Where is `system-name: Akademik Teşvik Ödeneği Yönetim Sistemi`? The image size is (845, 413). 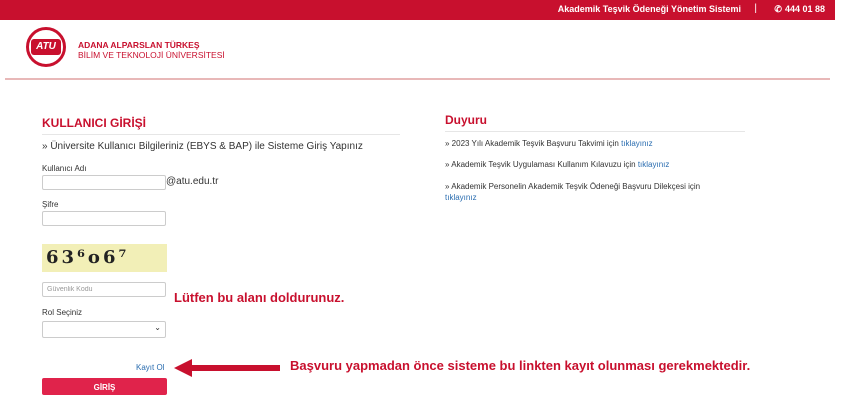 system-name: Akademik Teşvik Ödeneği Yönetim Sistemi is located at coordinates (649, 9).